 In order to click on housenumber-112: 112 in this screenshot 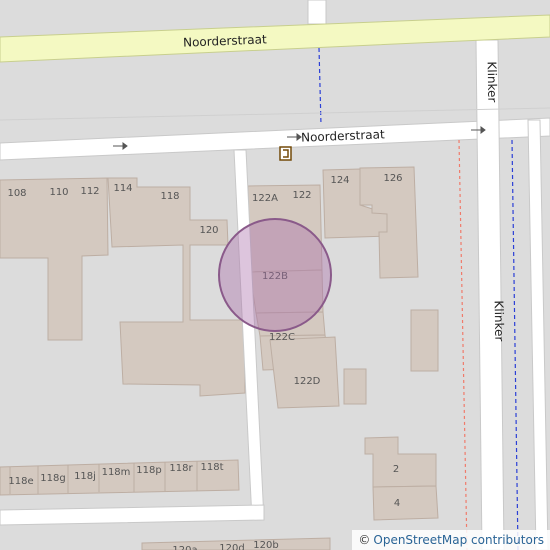, I will do `click(89, 191)`.